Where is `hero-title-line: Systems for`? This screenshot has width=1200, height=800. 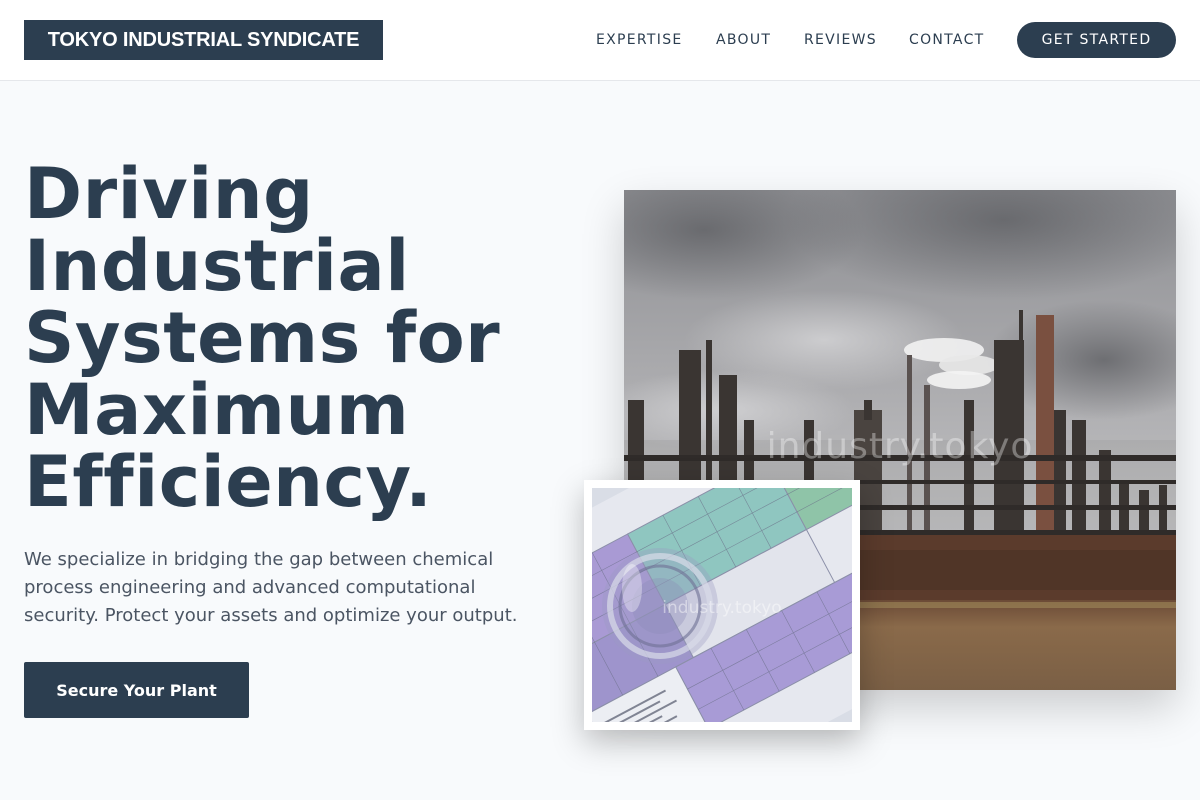
hero-title-line: Systems for is located at coordinates (262, 338).